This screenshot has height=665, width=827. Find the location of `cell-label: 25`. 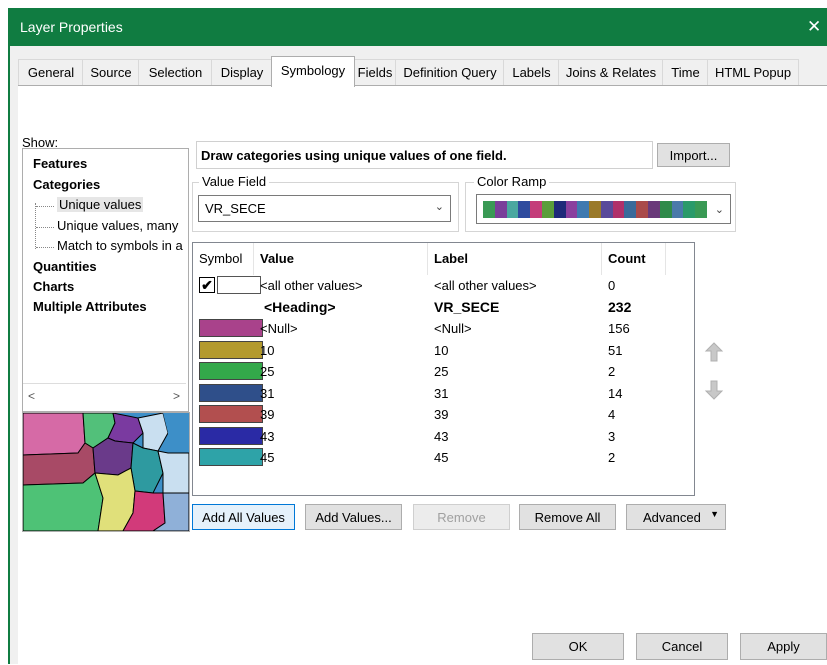

cell-label: 25 is located at coordinates (441, 371).